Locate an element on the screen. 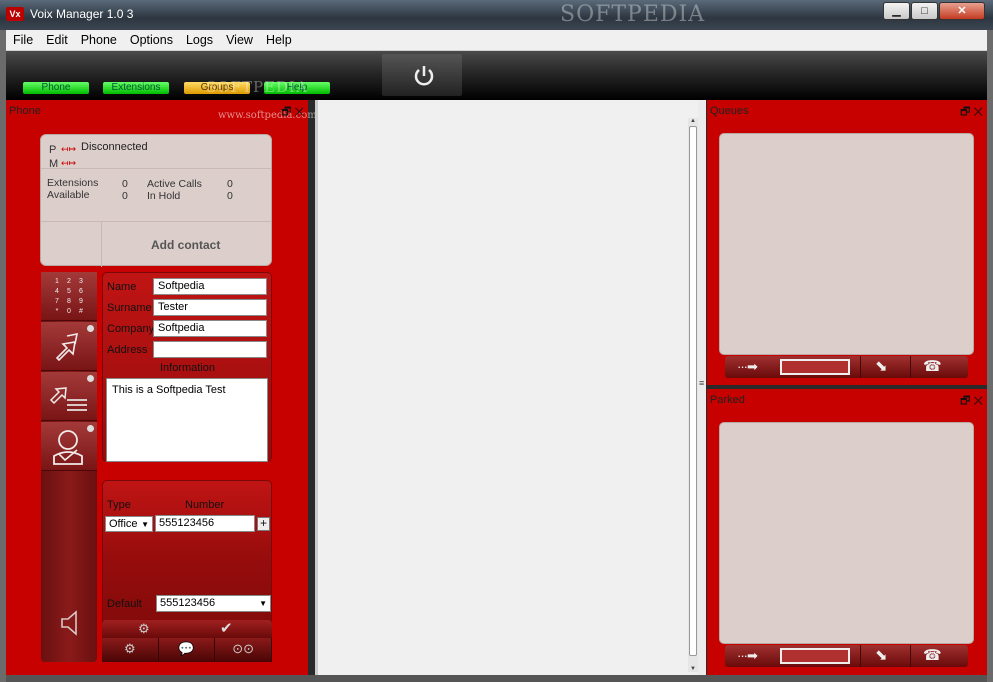 This screenshot has height=682, width=993. parked-list is located at coordinates (846, 533).